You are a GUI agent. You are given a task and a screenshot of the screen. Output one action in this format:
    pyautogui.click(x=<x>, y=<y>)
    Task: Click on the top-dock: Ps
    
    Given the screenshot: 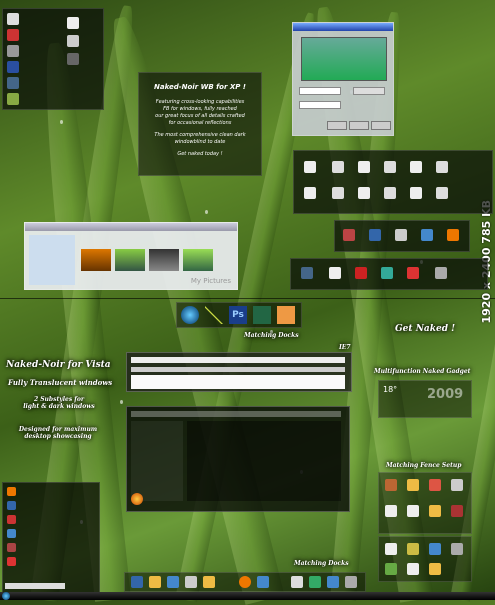 What is the action you would take?
    pyautogui.click(x=239, y=315)
    